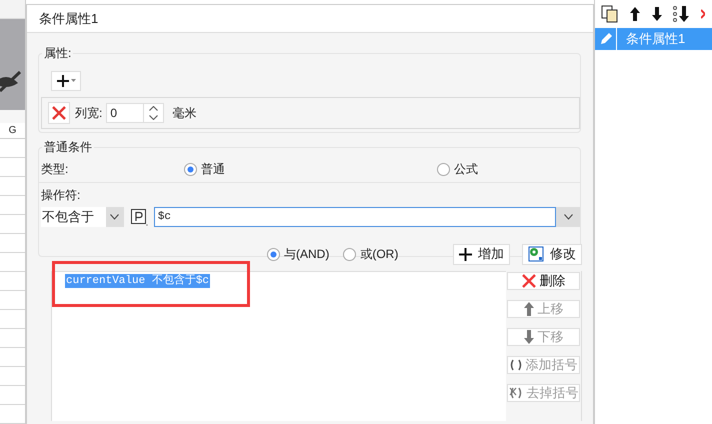 This screenshot has width=712, height=424. I want to click on parameter-icon, so click(139, 217).